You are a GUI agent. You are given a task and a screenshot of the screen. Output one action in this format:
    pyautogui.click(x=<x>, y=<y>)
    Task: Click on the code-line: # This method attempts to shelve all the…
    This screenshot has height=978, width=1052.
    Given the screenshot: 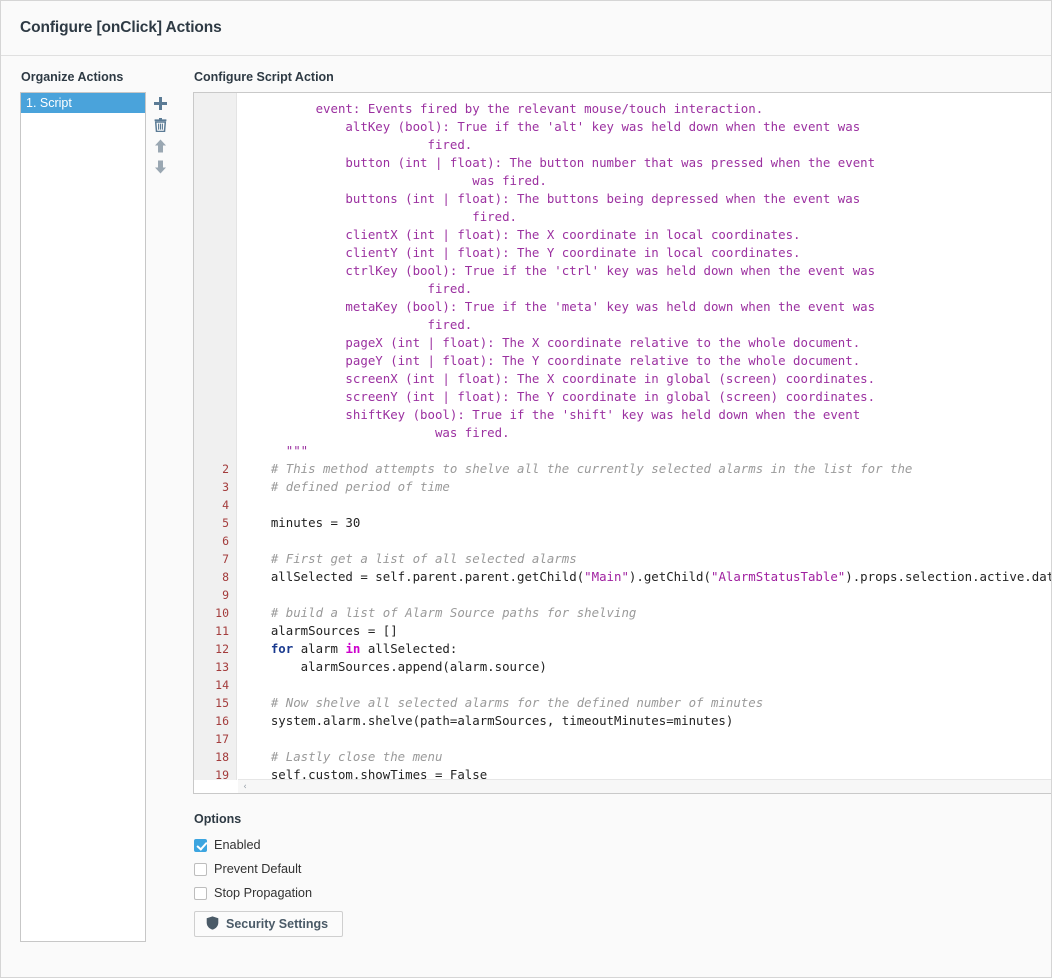 What is the action you would take?
    pyautogui.click(x=644, y=469)
    